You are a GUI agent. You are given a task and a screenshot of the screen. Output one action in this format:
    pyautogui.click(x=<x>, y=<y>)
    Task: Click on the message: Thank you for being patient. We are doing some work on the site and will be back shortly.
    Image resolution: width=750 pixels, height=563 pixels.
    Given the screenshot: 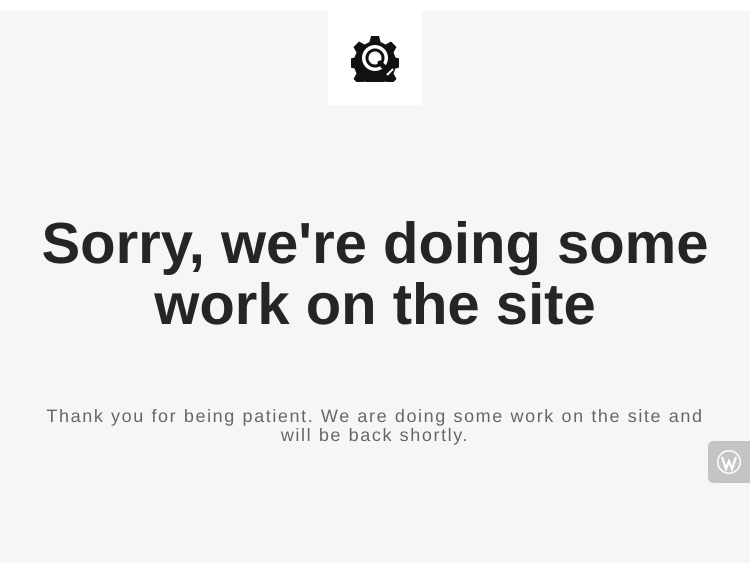 What is the action you would take?
    pyautogui.click(x=375, y=426)
    